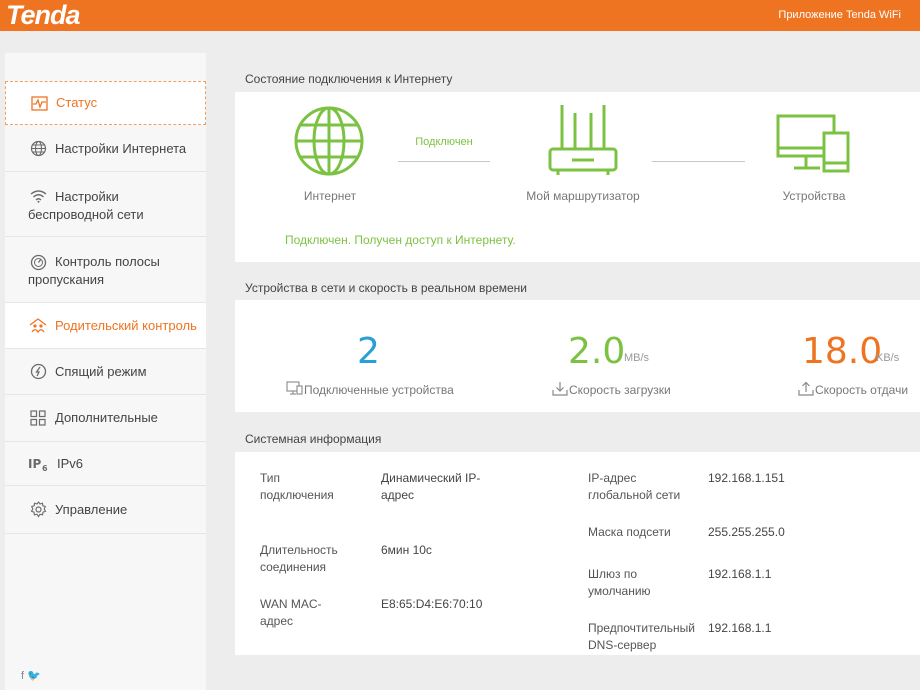 The image size is (920, 690). What do you see at coordinates (329, 143) in the screenshot?
I see `internet-globe-icon` at bounding box center [329, 143].